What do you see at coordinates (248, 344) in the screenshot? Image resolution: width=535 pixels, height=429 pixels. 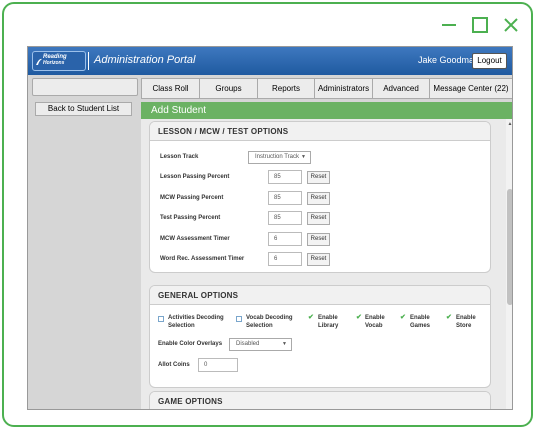 I see `color-overlays-value: Disabled` at bounding box center [248, 344].